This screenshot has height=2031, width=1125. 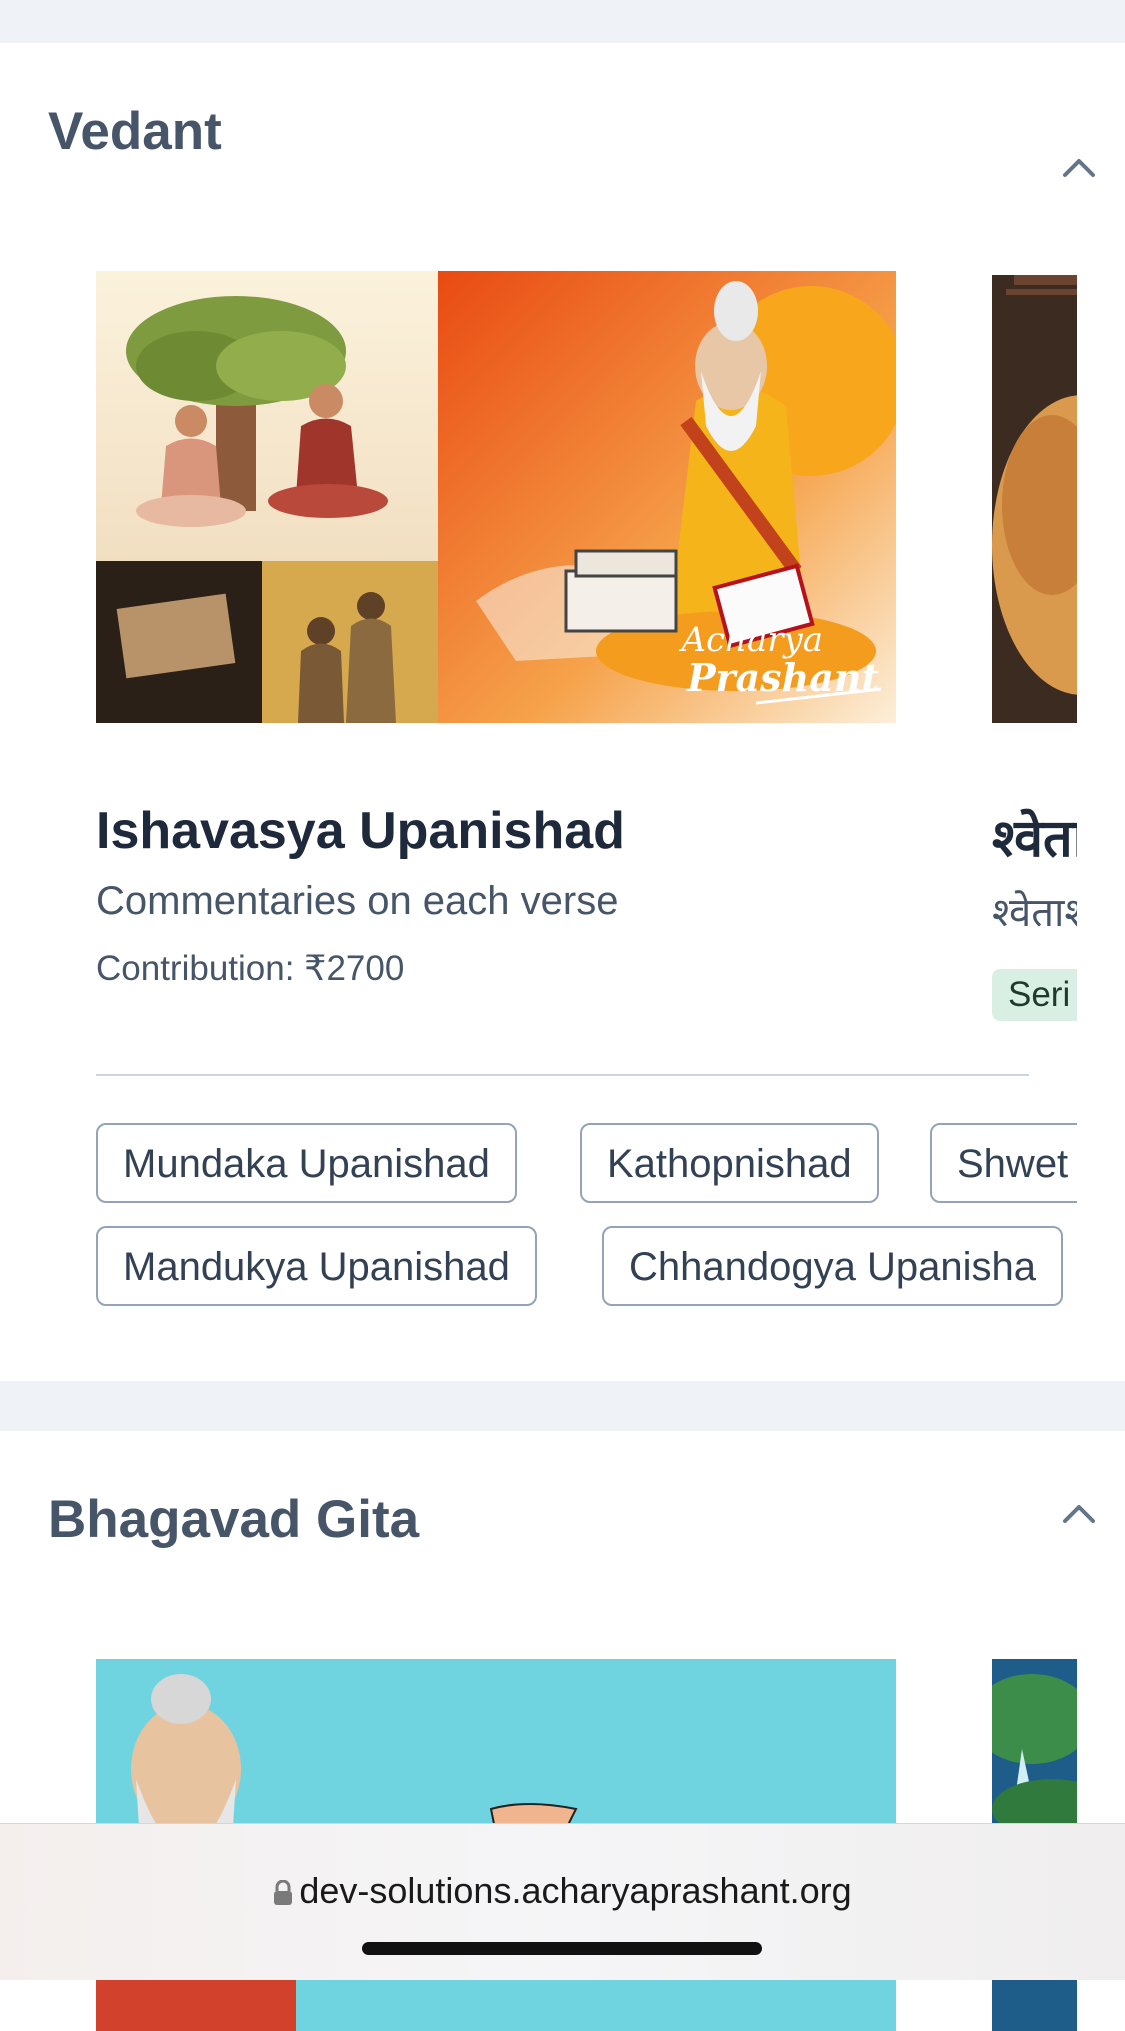 I want to click on collapse-gita-button, so click(x=1079, y=1513).